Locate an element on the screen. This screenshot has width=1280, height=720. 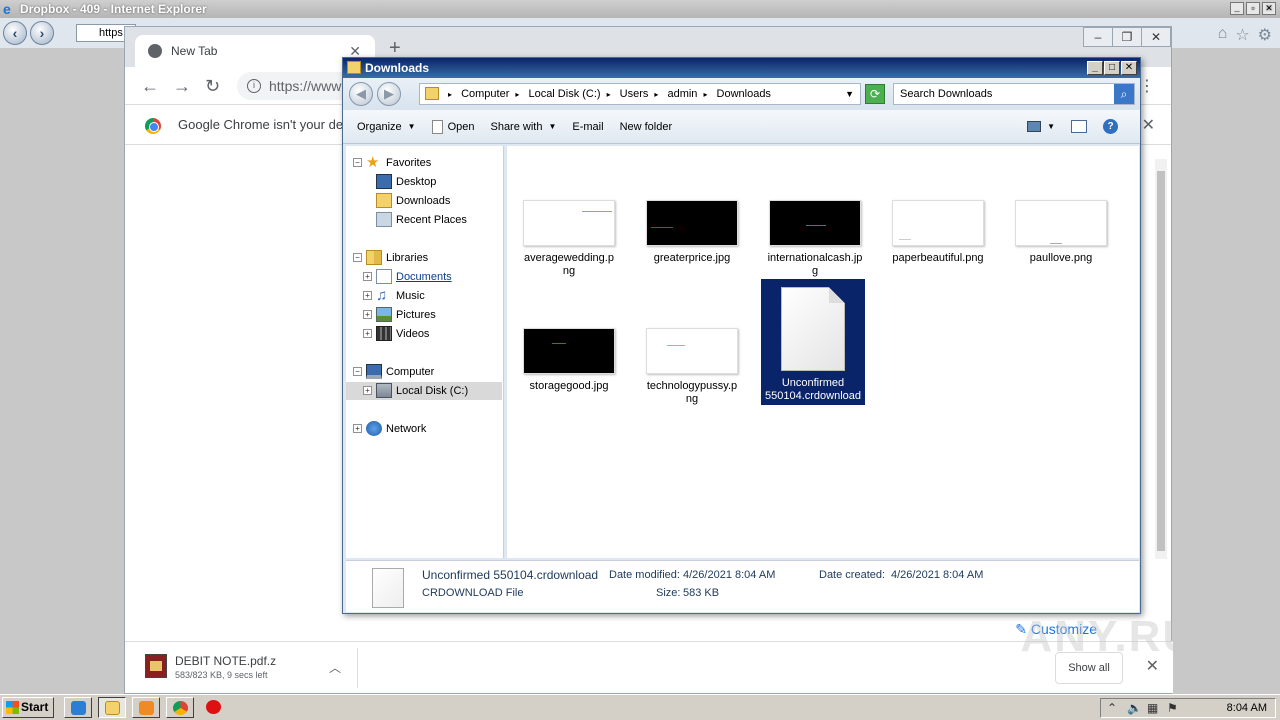
start-button: Start is located at coordinates (28, 707).